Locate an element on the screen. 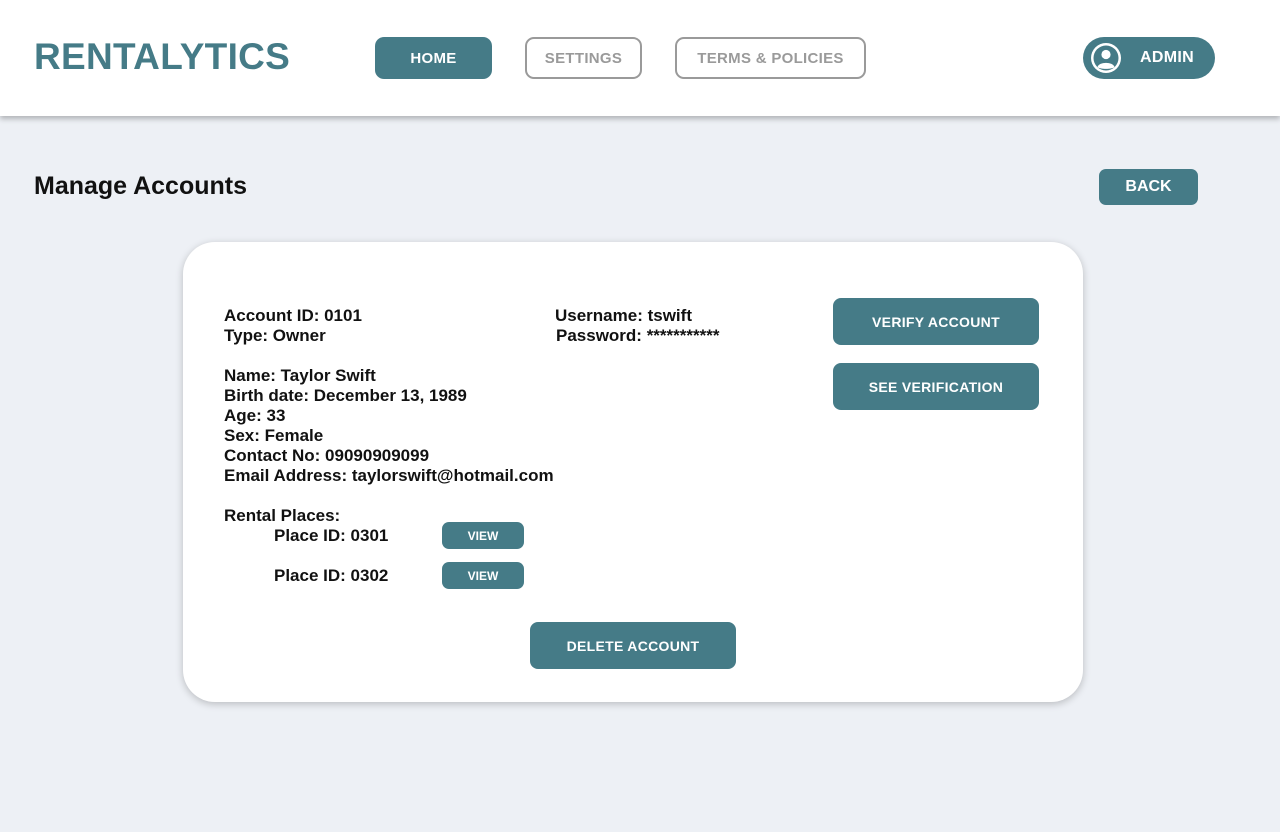 The height and width of the screenshot is (832, 1280). verify-account-button: VERIFY ACCOUNT is located at coordinates (936, 321).